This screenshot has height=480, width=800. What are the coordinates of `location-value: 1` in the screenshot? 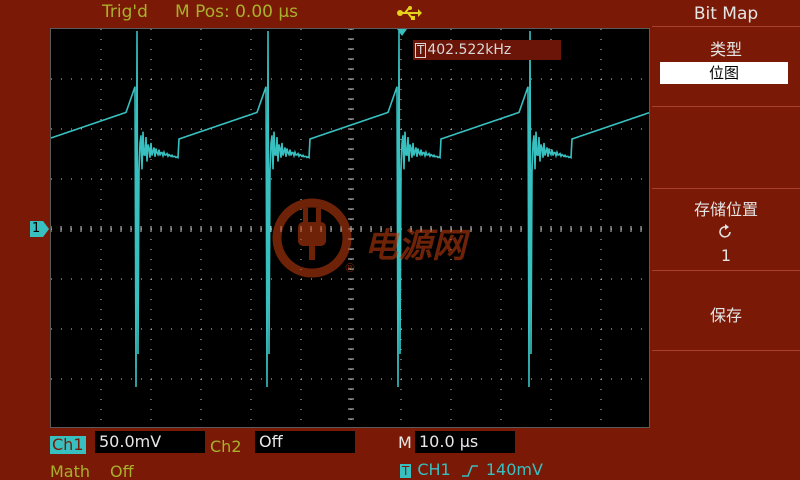 It's located at (726, 255).